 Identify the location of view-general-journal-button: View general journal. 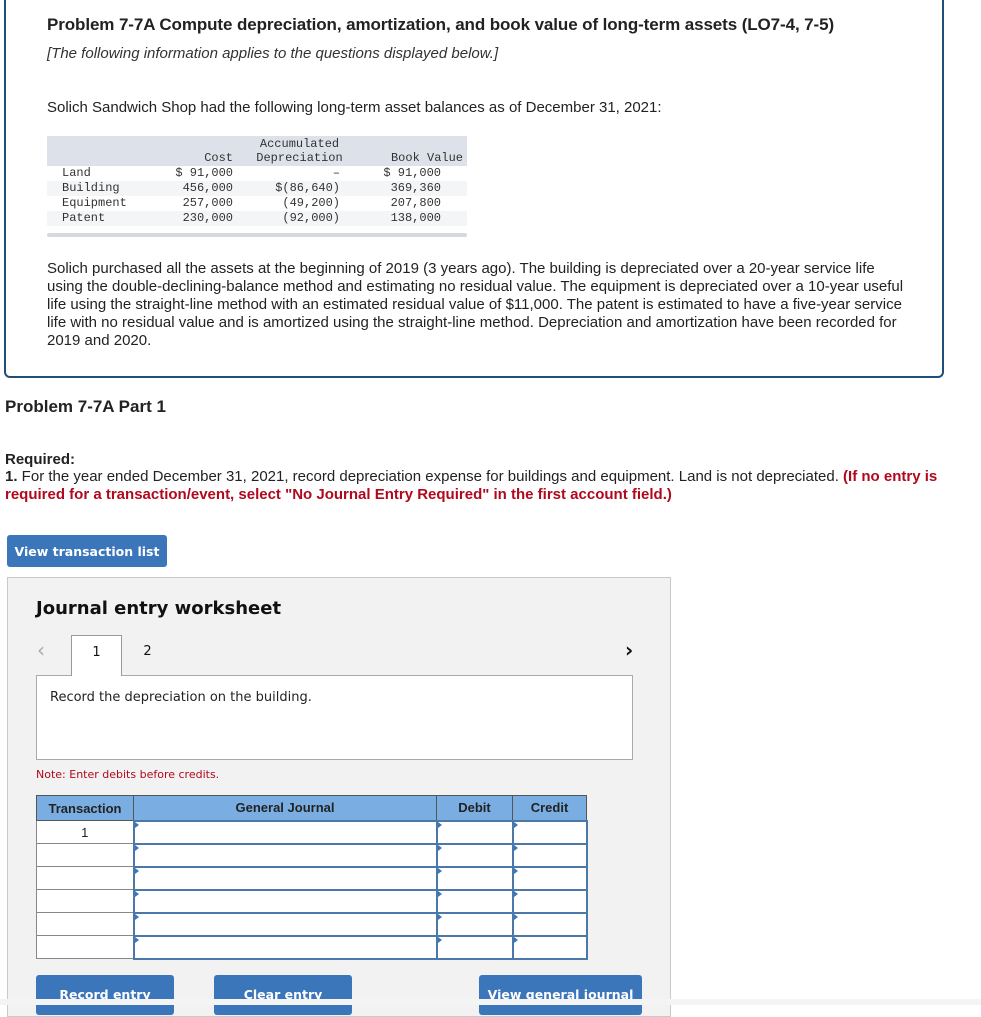
(560, 995).